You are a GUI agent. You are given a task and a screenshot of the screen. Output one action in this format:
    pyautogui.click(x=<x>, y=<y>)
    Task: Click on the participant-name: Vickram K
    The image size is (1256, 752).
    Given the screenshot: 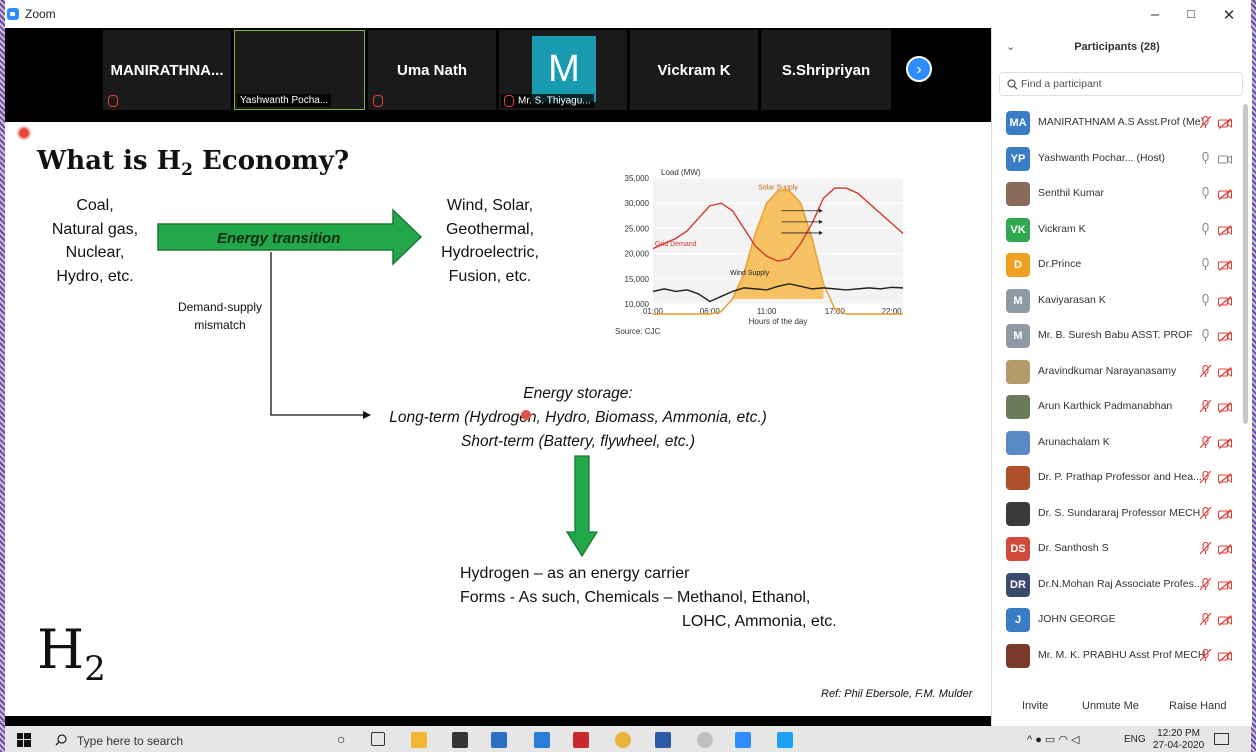 What is the action you would take?
    pyautogui.click(x=694, y=70)
    